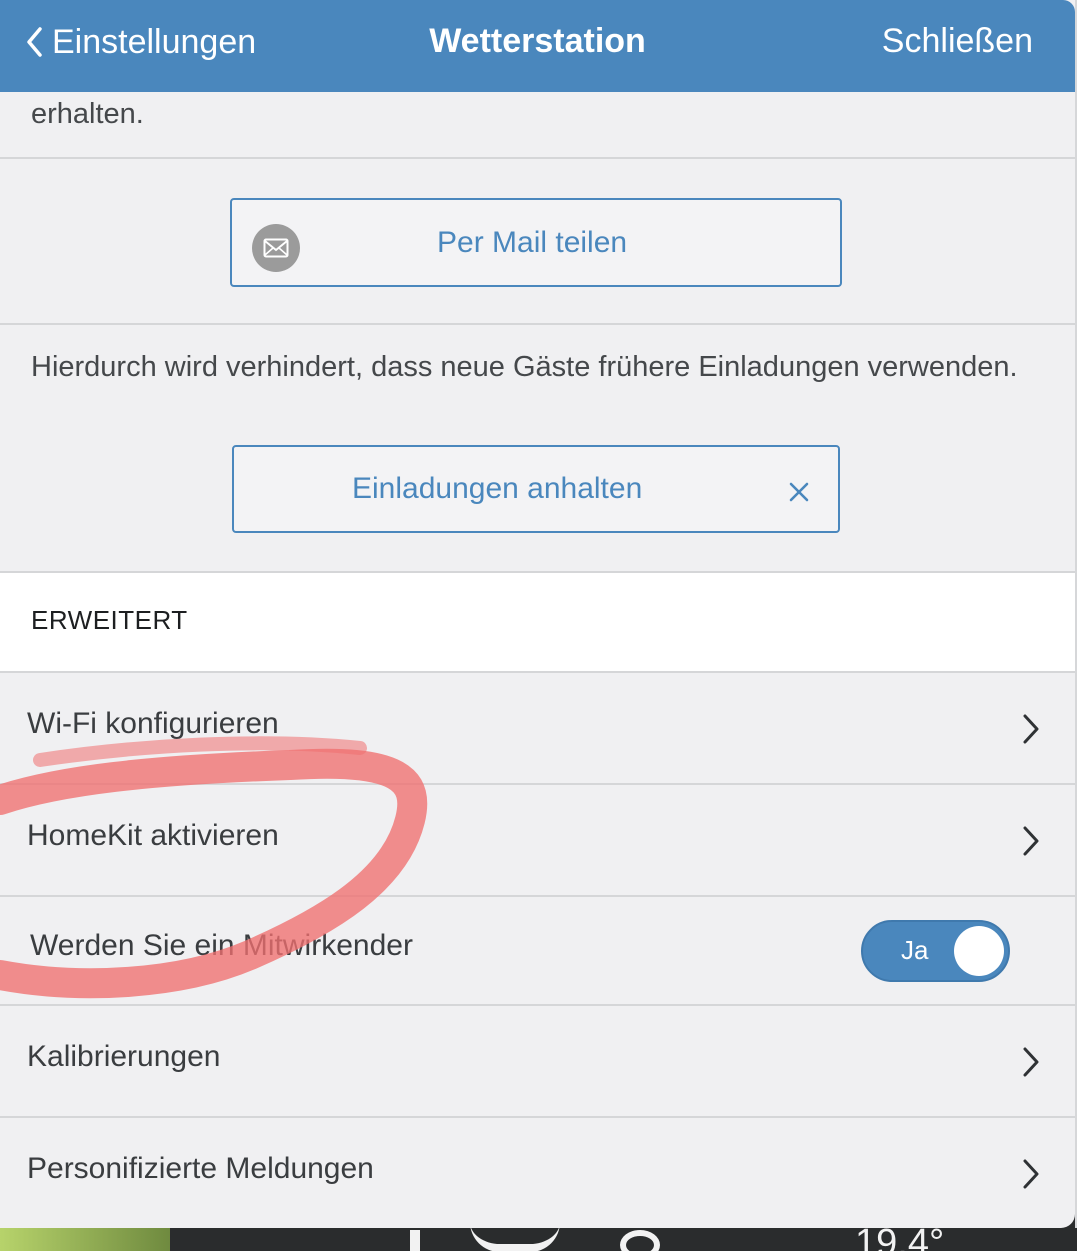 The image size is (1077, 1251). What do you see at coordinates (85, 1239) in the screenshot?
I see `background-gauge` at bounding box center [85, 1239].